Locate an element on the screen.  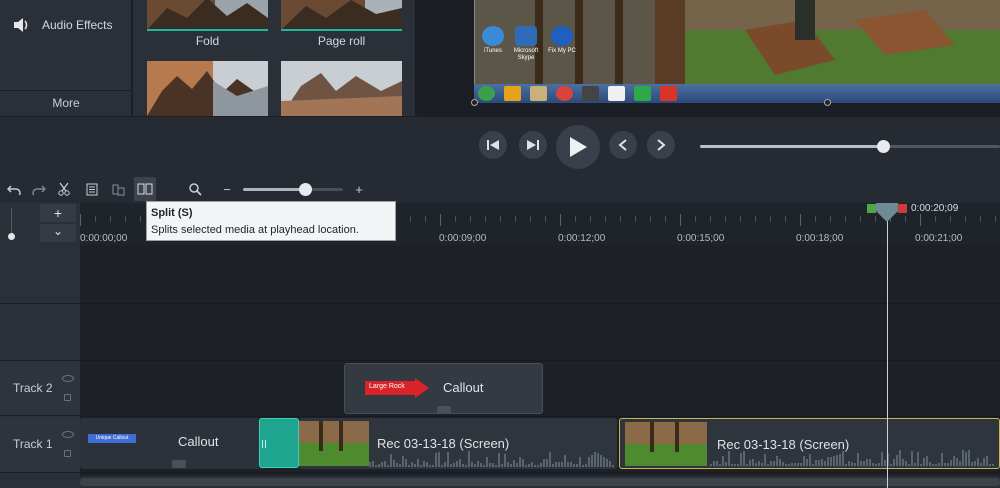
copy-button is located at coordinates (92, 189).